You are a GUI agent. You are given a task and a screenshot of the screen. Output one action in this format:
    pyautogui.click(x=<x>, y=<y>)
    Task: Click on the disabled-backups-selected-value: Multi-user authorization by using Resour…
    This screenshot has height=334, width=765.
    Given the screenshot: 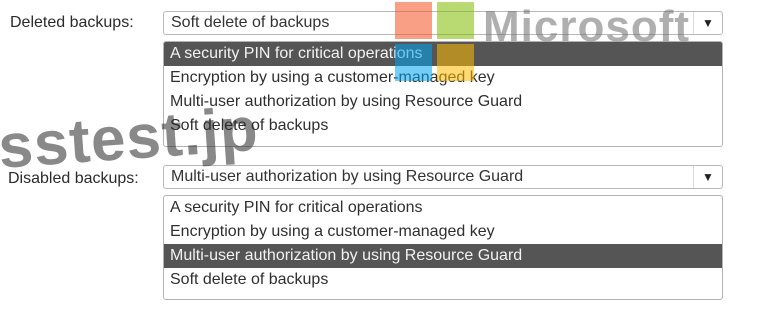 What is the action you would take?
    pyautogui.click(x=347, y=176)
    